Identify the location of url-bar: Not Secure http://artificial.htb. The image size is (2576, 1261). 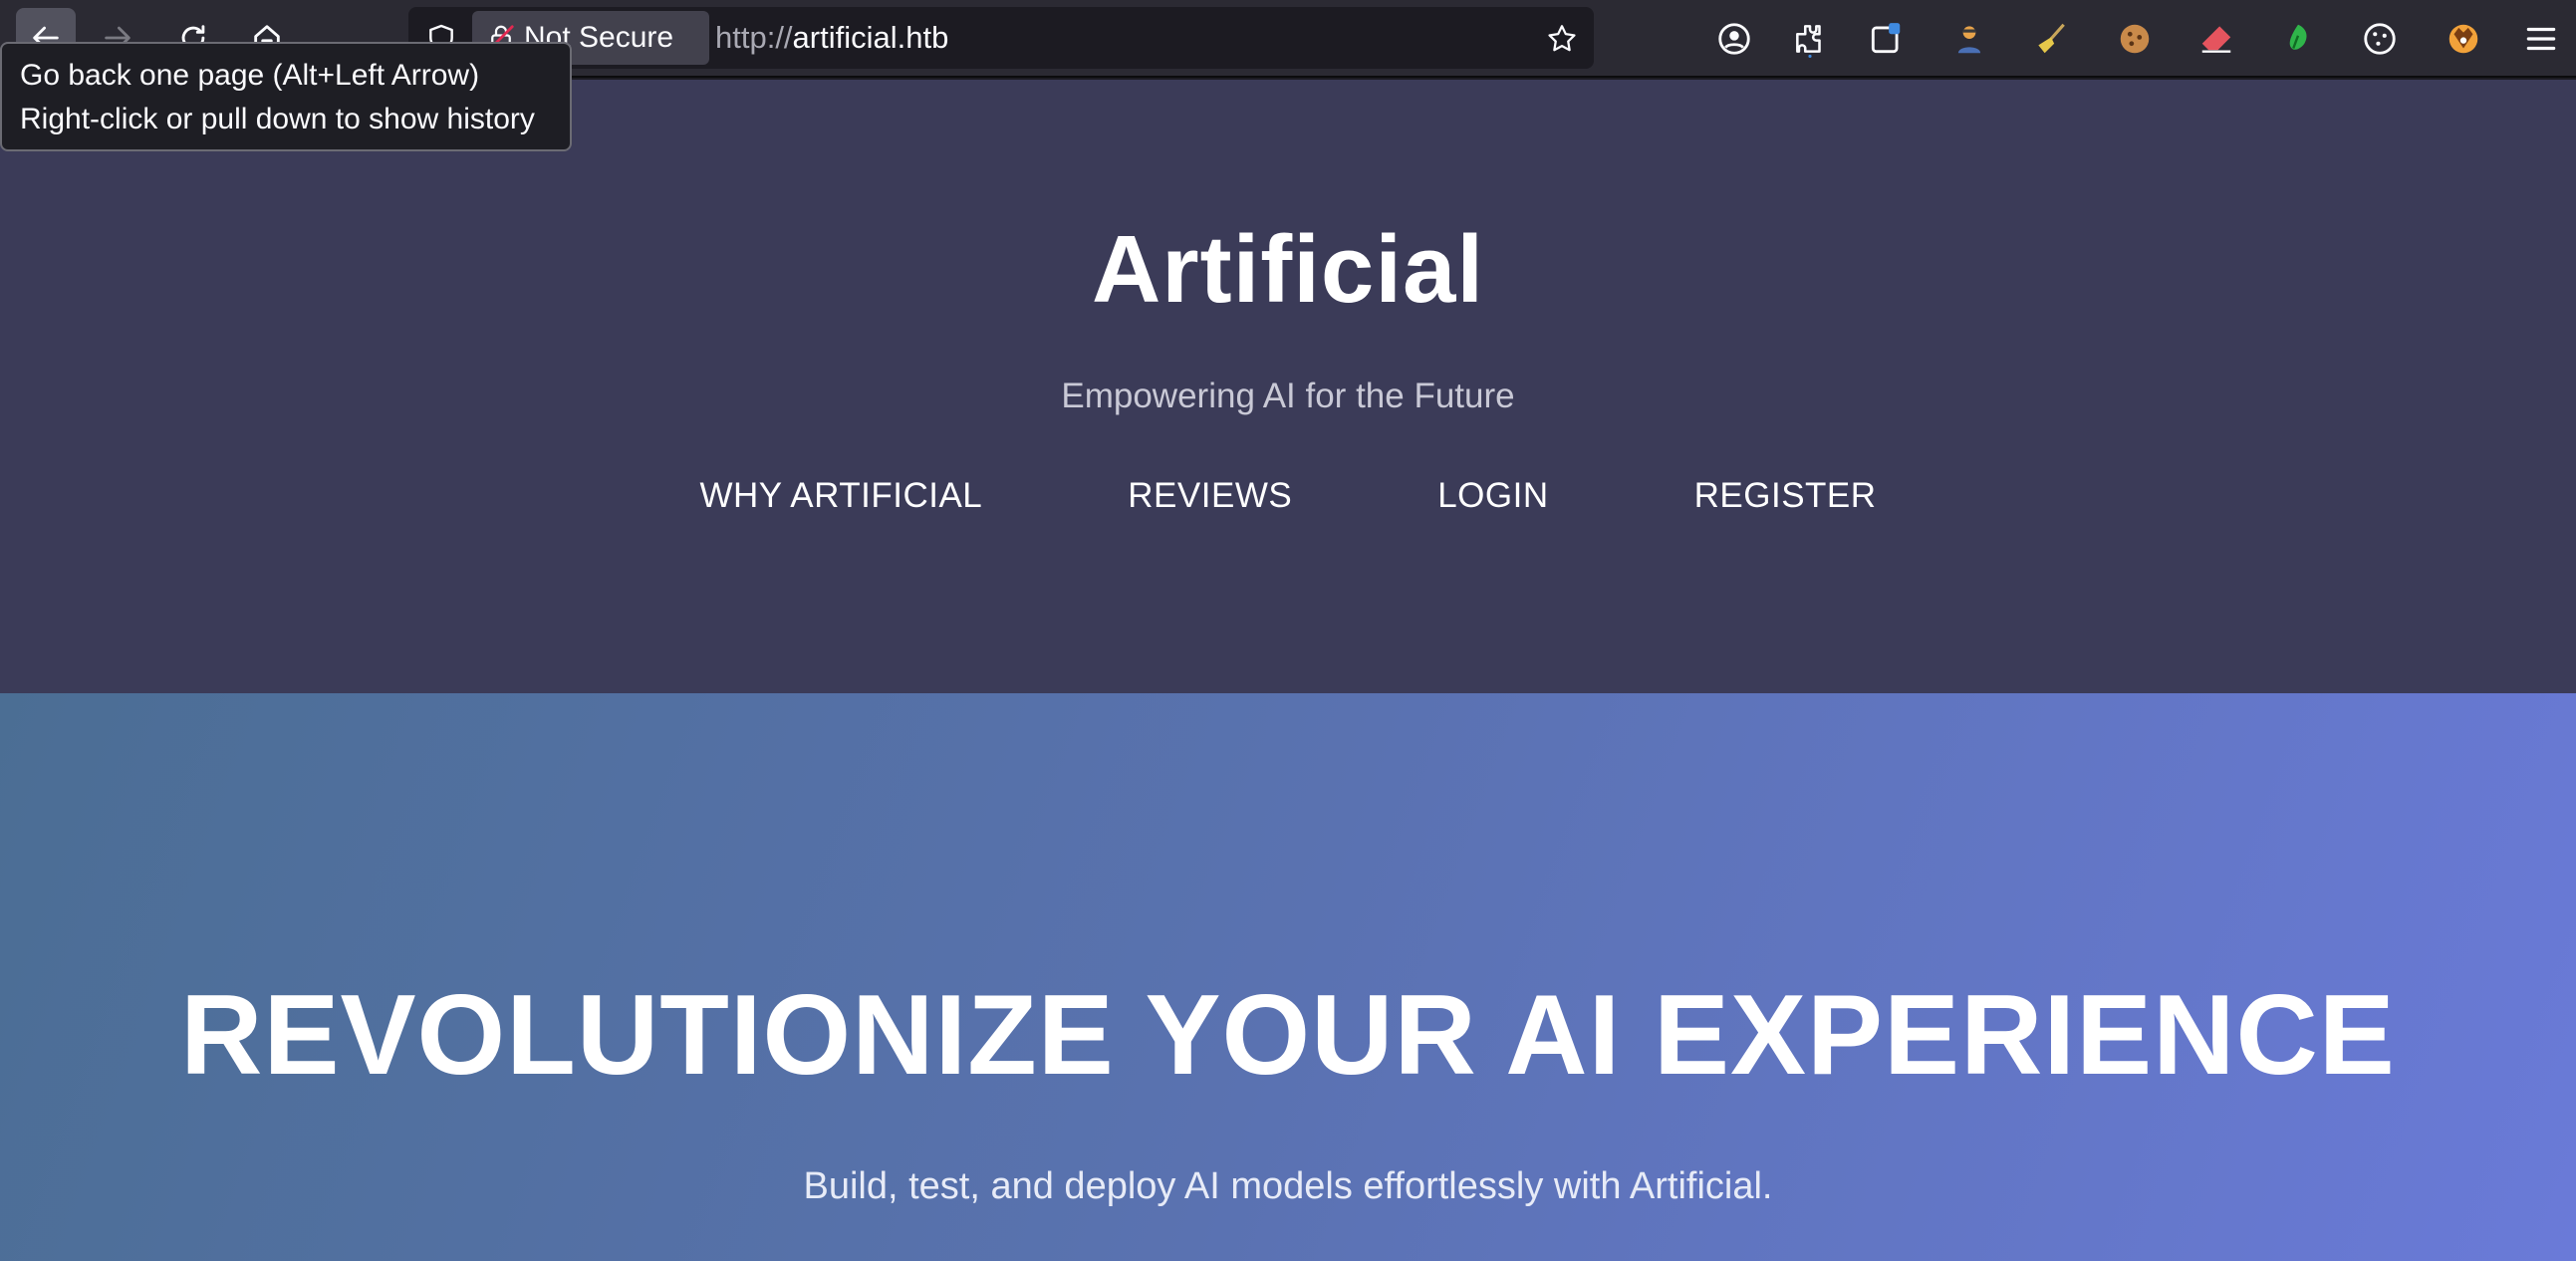
(1001, 38).